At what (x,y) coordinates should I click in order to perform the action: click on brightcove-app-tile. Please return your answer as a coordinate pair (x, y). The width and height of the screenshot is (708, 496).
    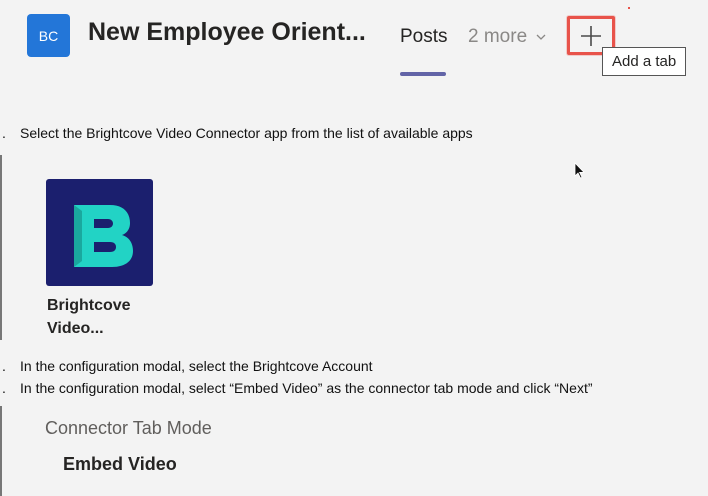
    Looking at the image, I should click on (99, 232).